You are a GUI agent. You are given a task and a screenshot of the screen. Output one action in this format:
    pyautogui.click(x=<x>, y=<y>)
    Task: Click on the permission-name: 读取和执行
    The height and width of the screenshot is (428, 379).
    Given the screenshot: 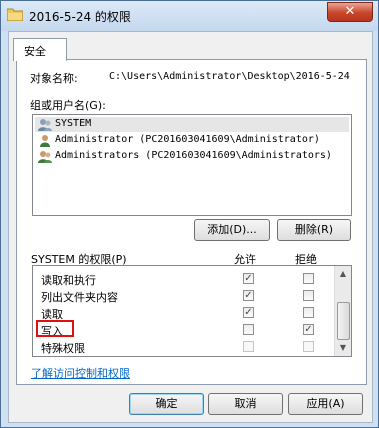 What is the action you would take?
    pyautogui.click(x=68, y=280)
    